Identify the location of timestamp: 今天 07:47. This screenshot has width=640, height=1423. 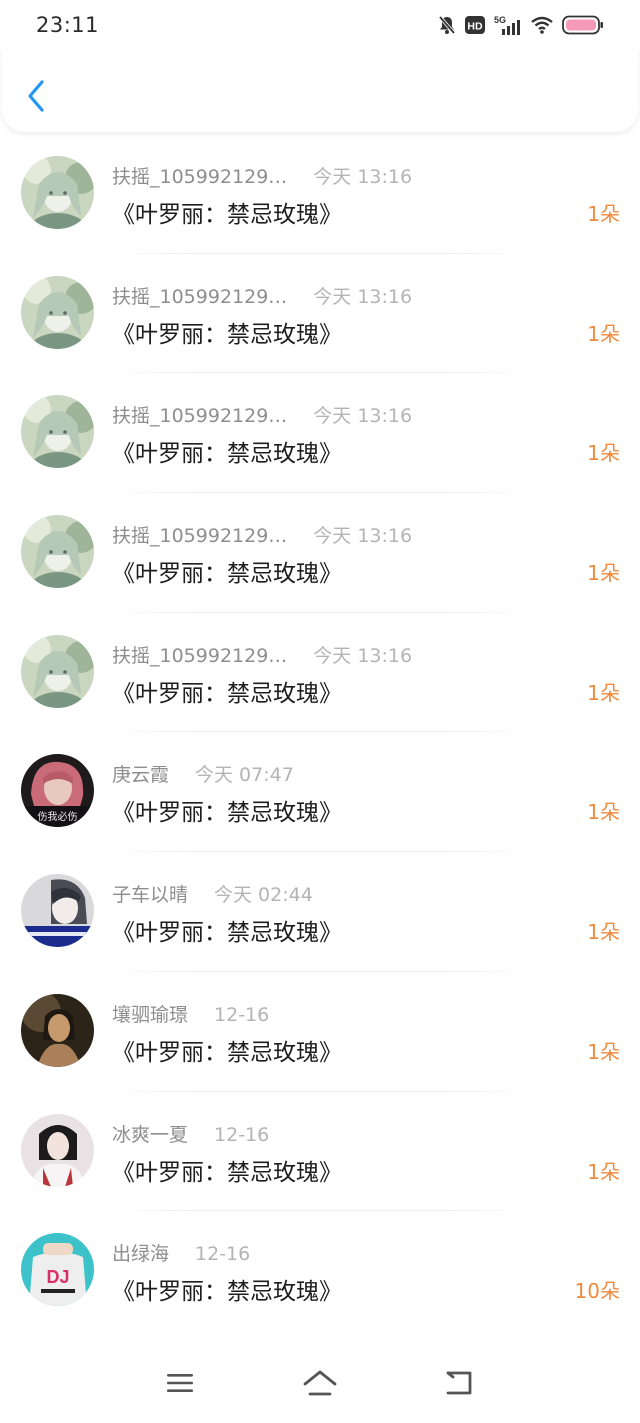
(244, 775).